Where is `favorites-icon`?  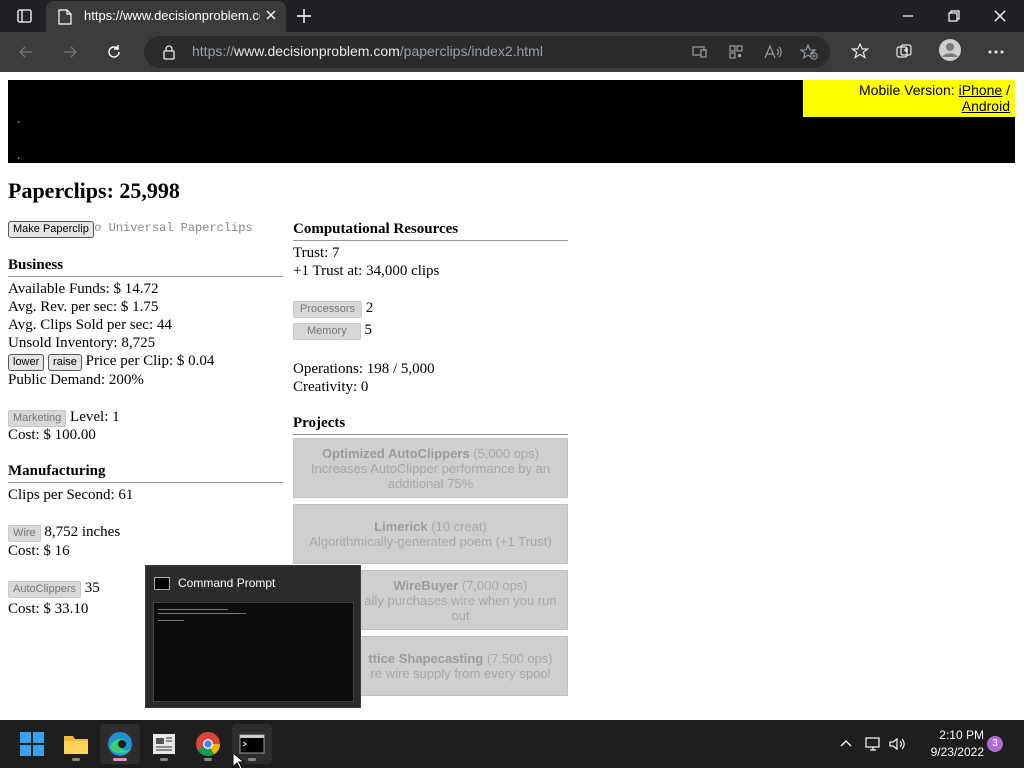 favorites-icon is located at coordinates (860, 54).